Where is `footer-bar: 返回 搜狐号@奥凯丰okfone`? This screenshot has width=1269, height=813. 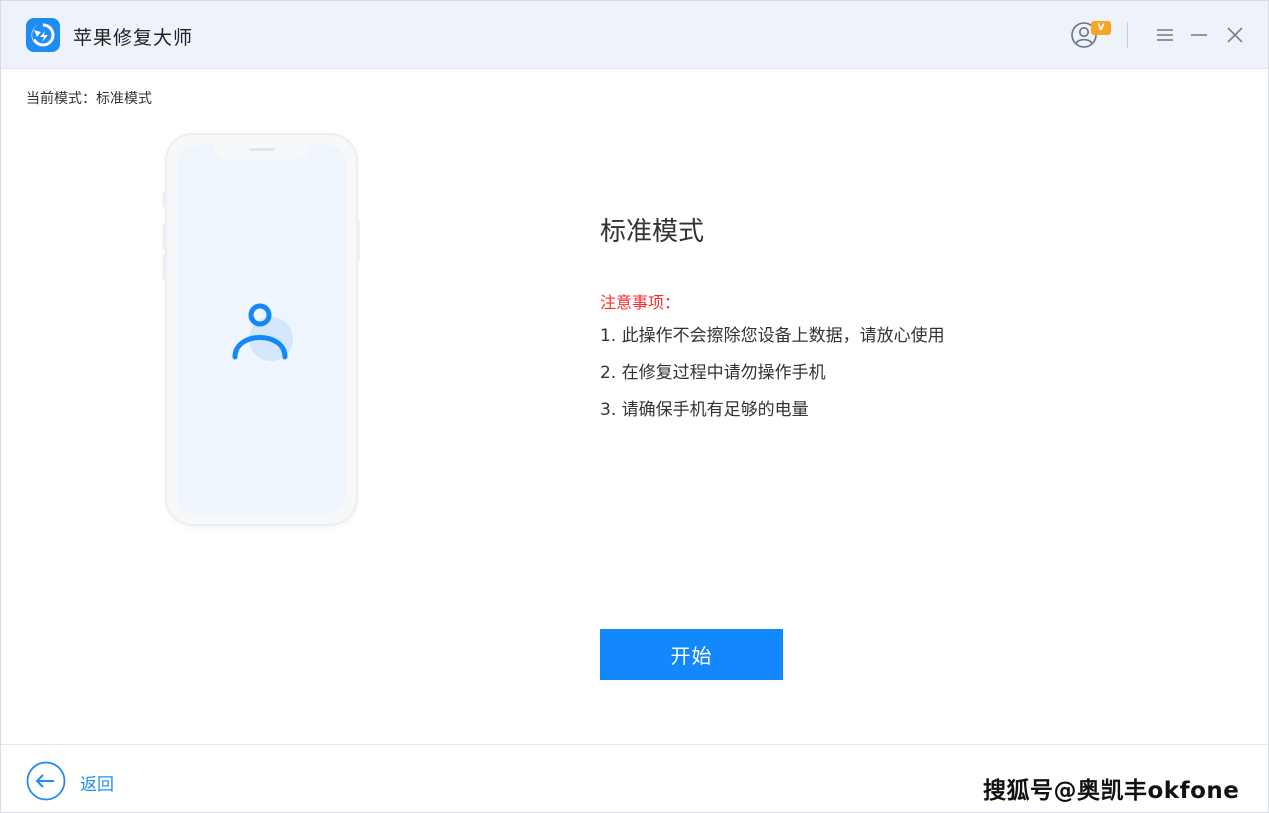
footer-bar: 返回 搜狐号@奥凯丰okfone is located at coordinates (634, 778).